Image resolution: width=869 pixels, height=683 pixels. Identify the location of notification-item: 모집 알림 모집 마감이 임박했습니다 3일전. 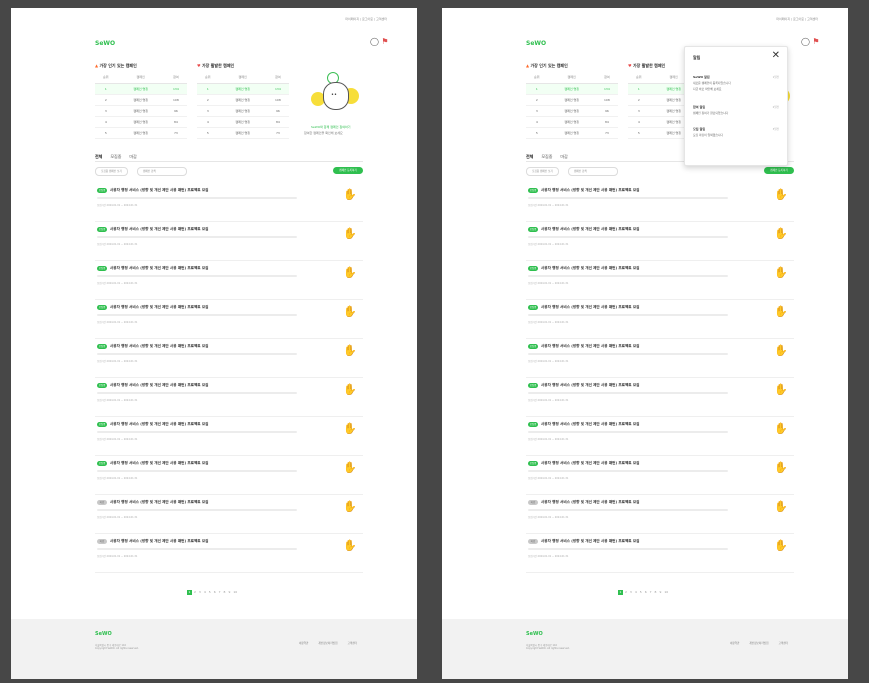
(736, 132).